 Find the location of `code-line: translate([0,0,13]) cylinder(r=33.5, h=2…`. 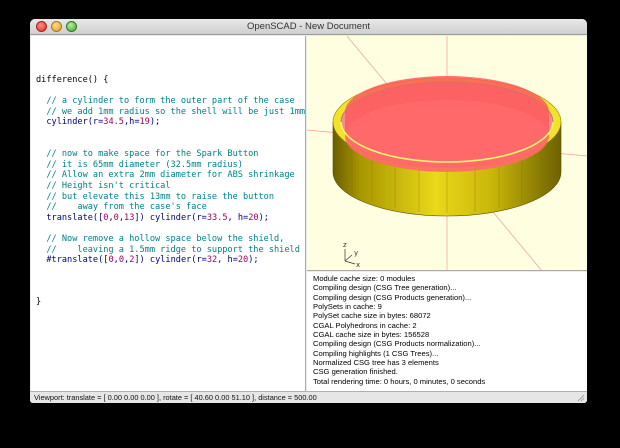

code-line: translate([0,0,13]) cylinder(r=33.5, h=2… is located at coordinates (170, 218).